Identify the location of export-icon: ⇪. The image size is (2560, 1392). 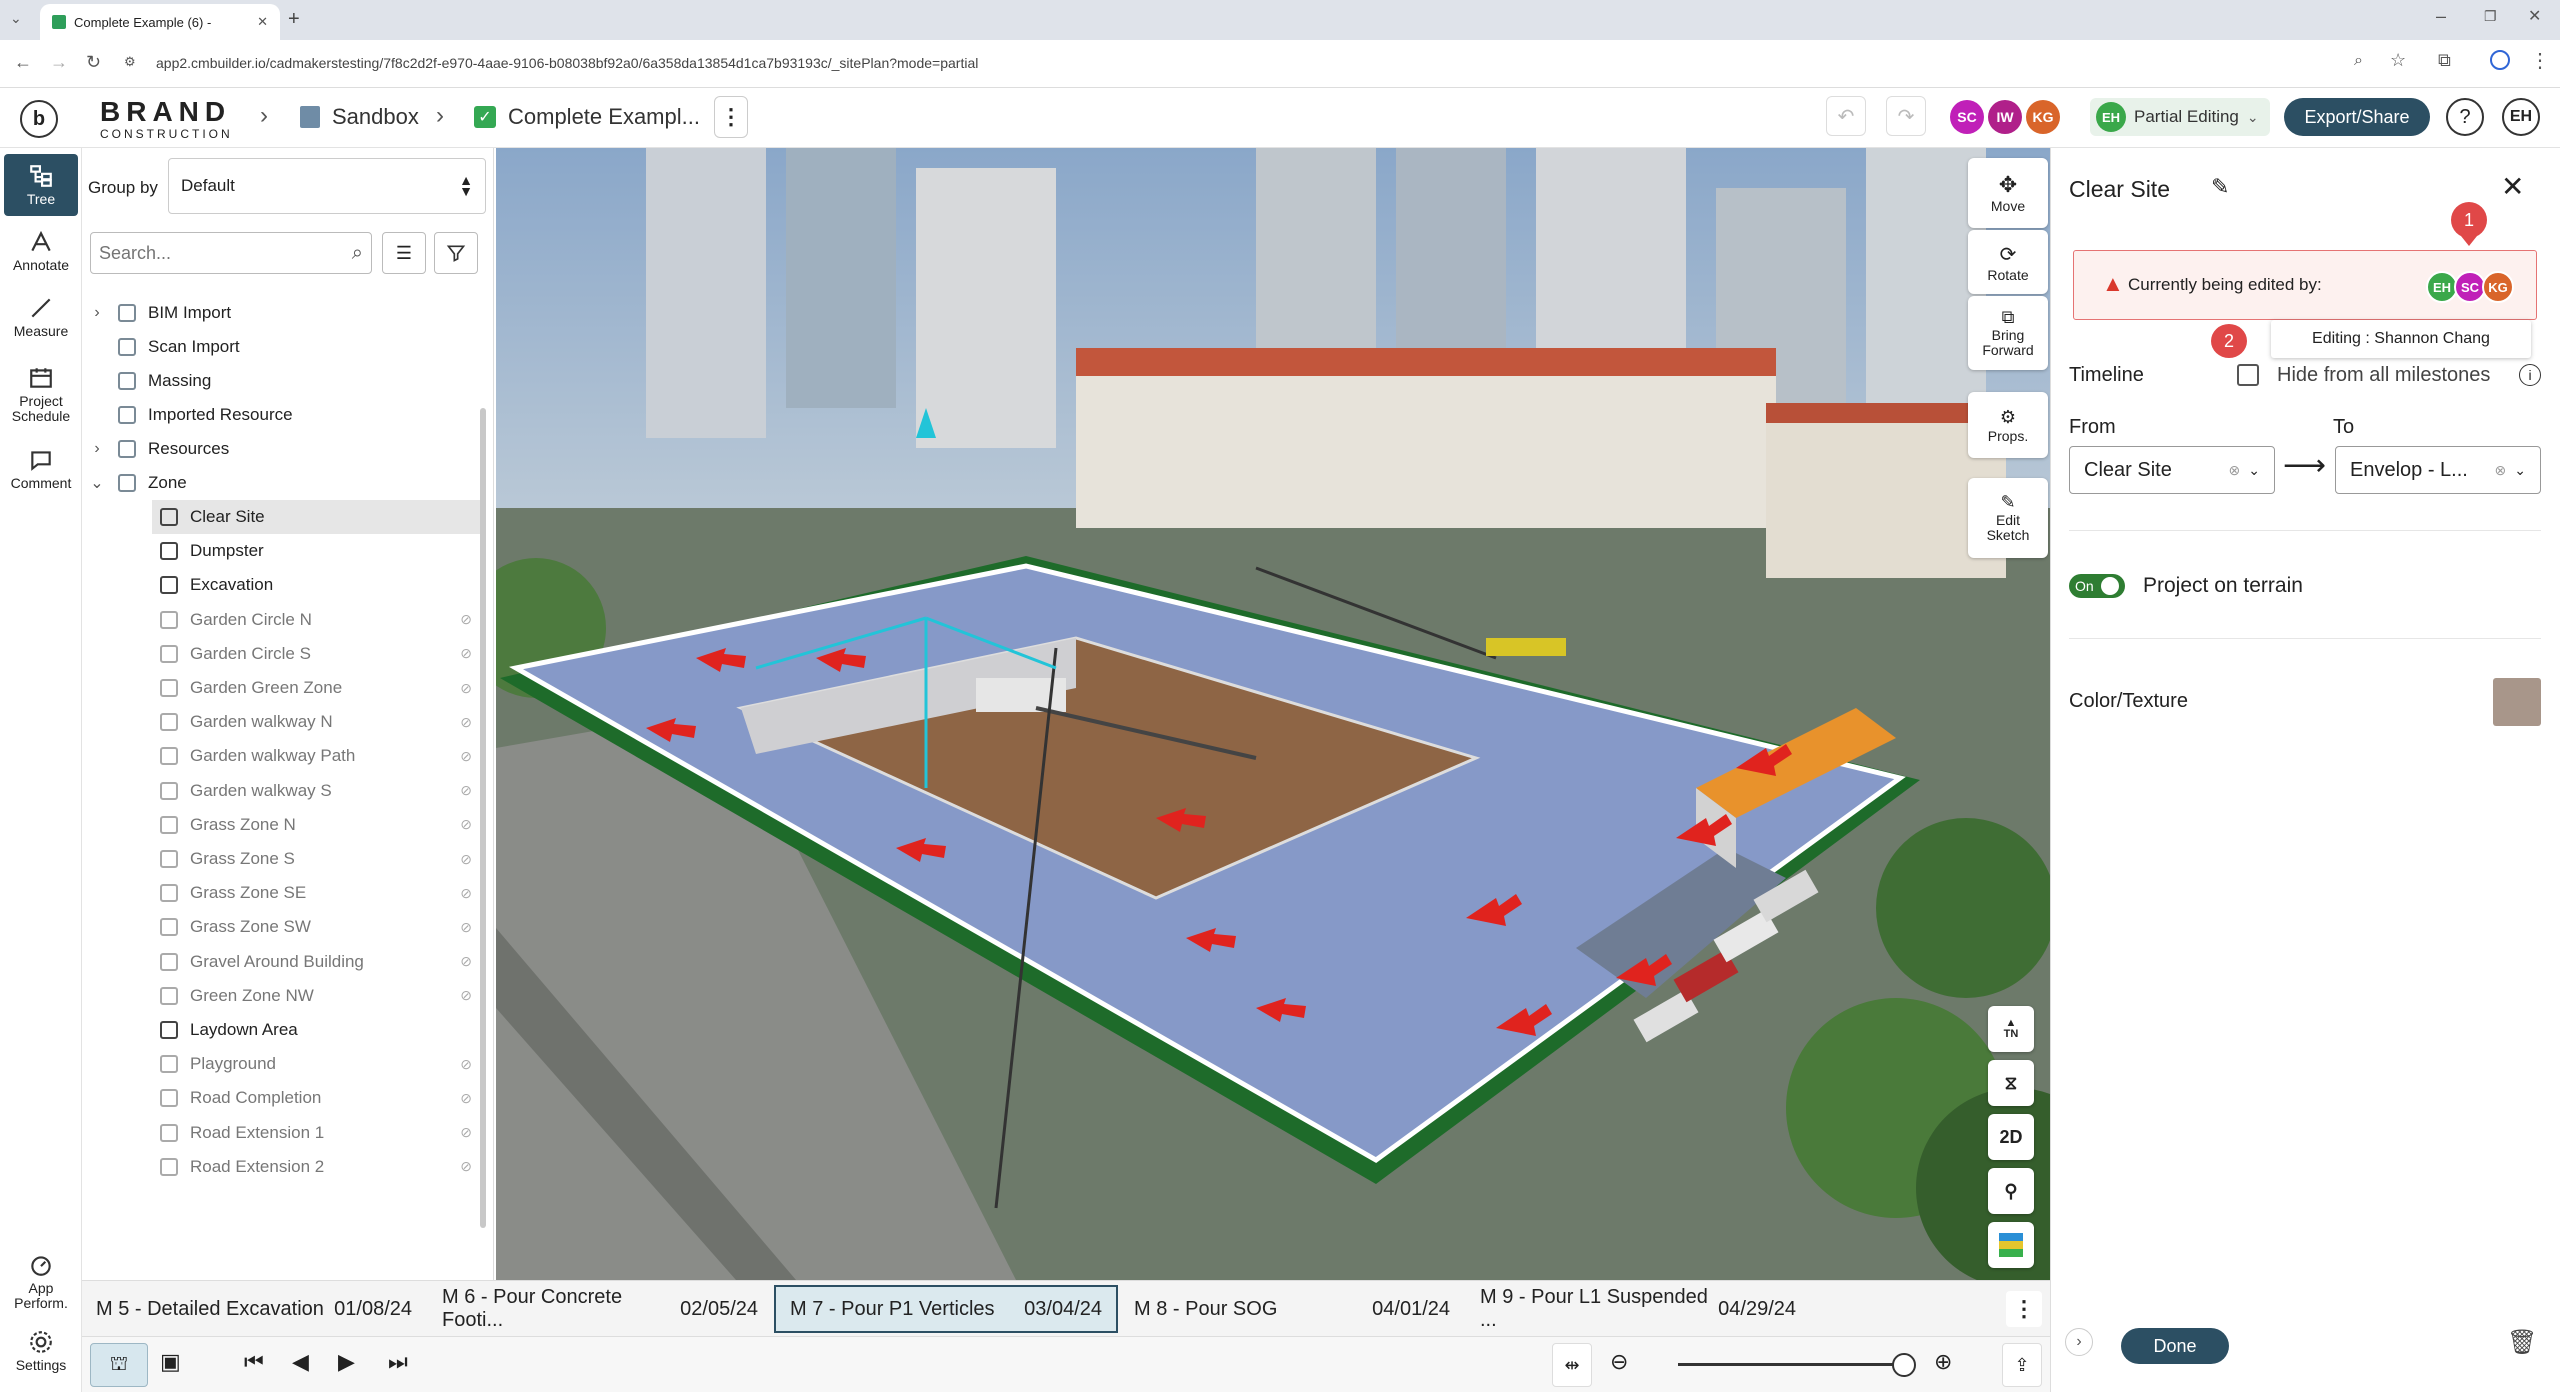
(2022, 1365).